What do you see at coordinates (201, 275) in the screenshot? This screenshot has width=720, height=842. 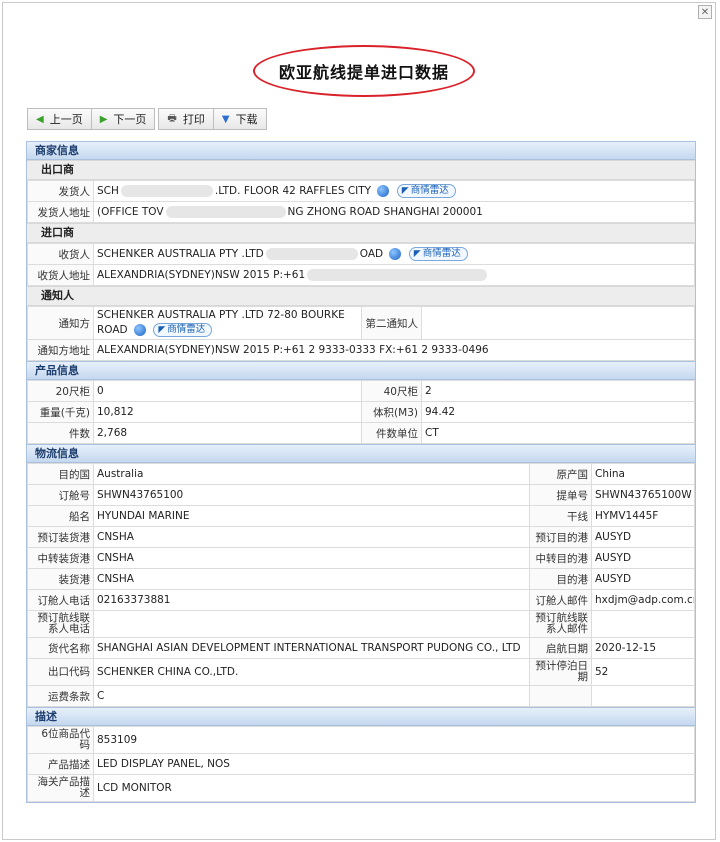 I see `consignee-address-text: ALEXANDRIA(SYDNEY)NSW 2015 P:+61` at bounding box center [201, 275].